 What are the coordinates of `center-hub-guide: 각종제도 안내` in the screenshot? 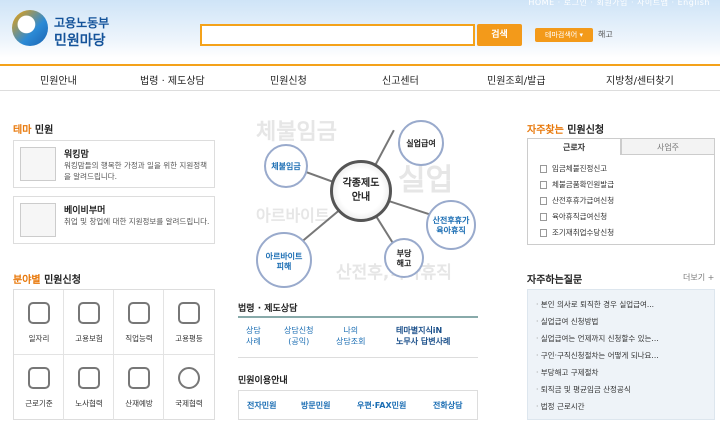 It's located at (361, 191).